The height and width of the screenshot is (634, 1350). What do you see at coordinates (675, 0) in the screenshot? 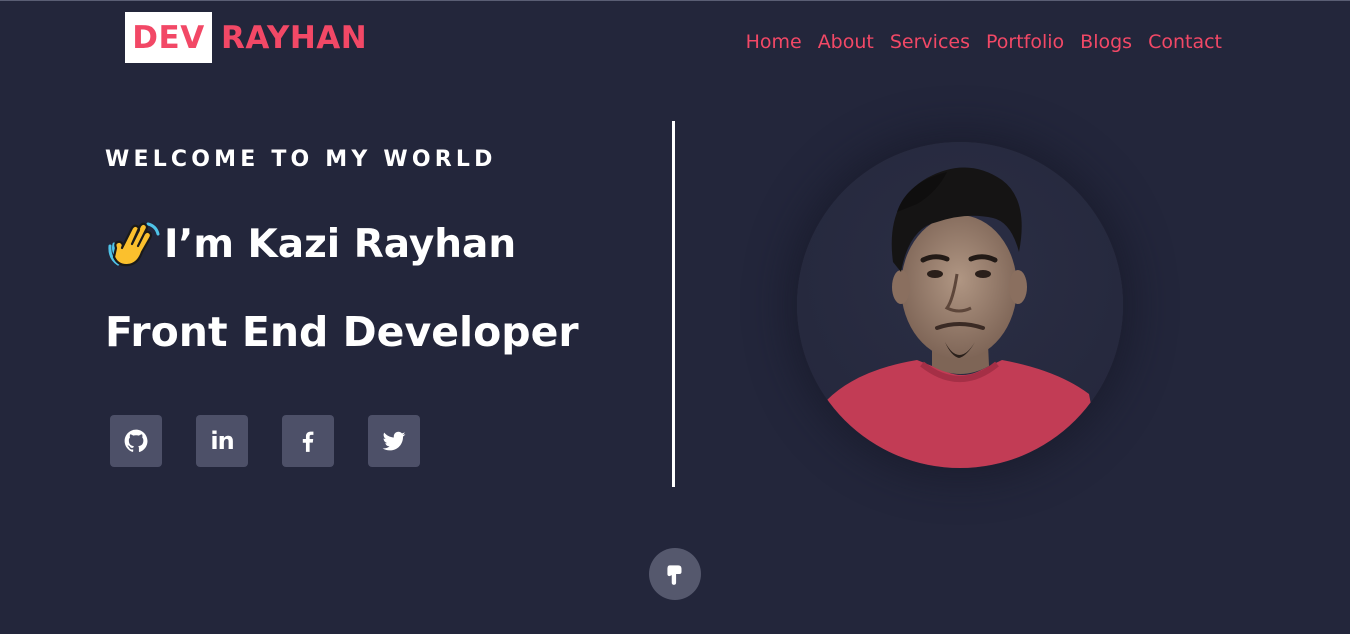
I see `top-border` at bounding box center [675, 0].